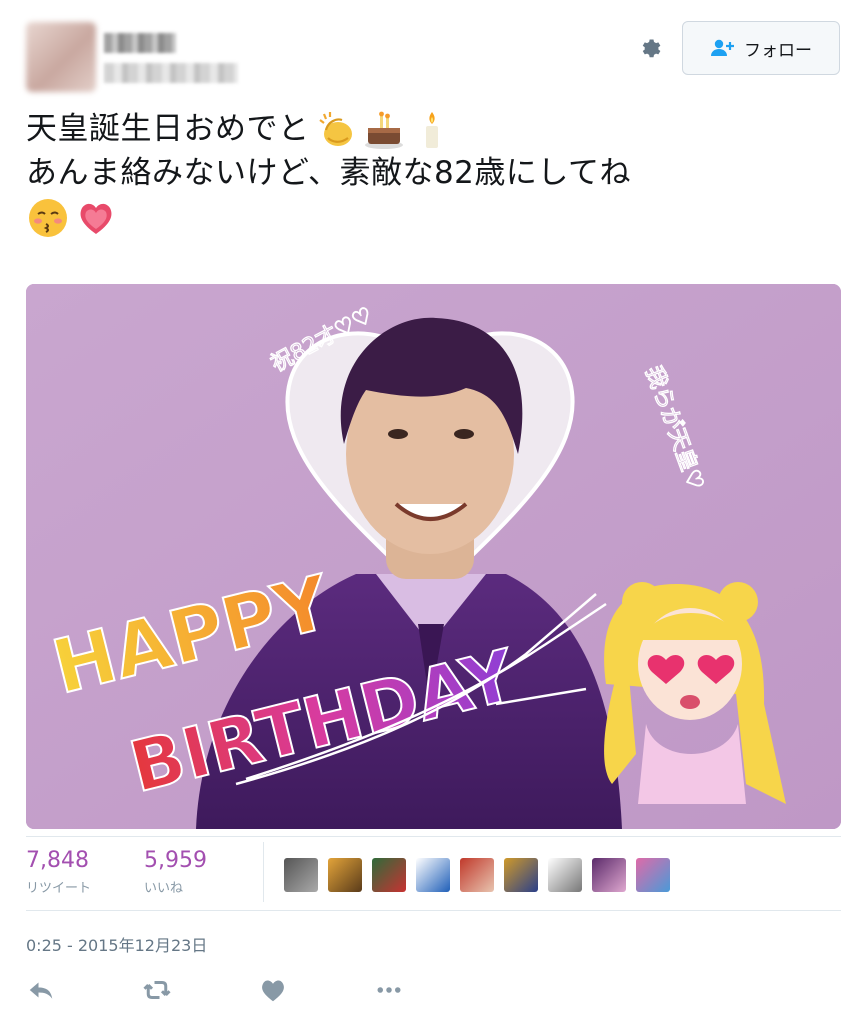 Image resolution: width=861 pixels, height=1024 pixels. Describe the element at coordinates (430, 50) in the screenshot. I see `tweet-header: フォロー` at that location.